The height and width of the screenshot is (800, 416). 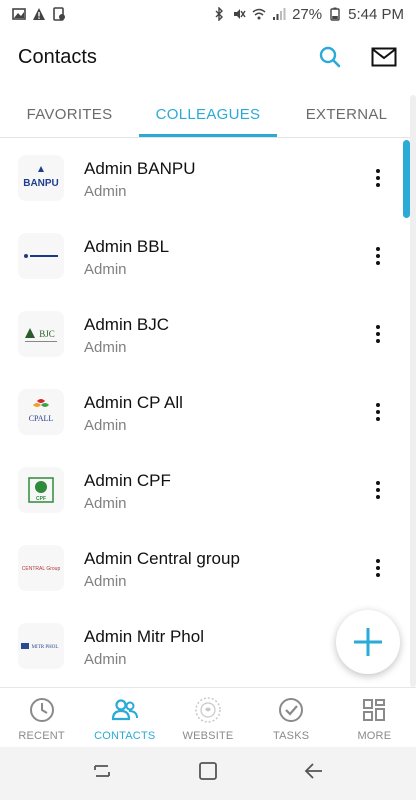 What do you see at coordinates (413, 391) in the screenshot?
I see `scrollbar-track` at bounding box center [413, 391].